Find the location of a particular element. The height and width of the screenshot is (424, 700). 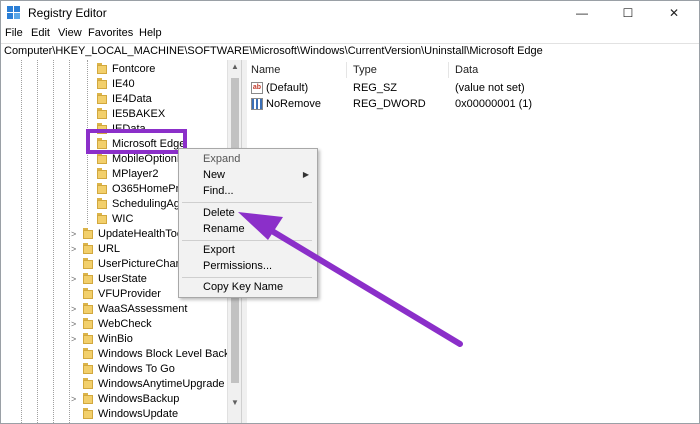

title-bar: Registry Editor — ☐ ✕ is located at coordinates (350, 13).